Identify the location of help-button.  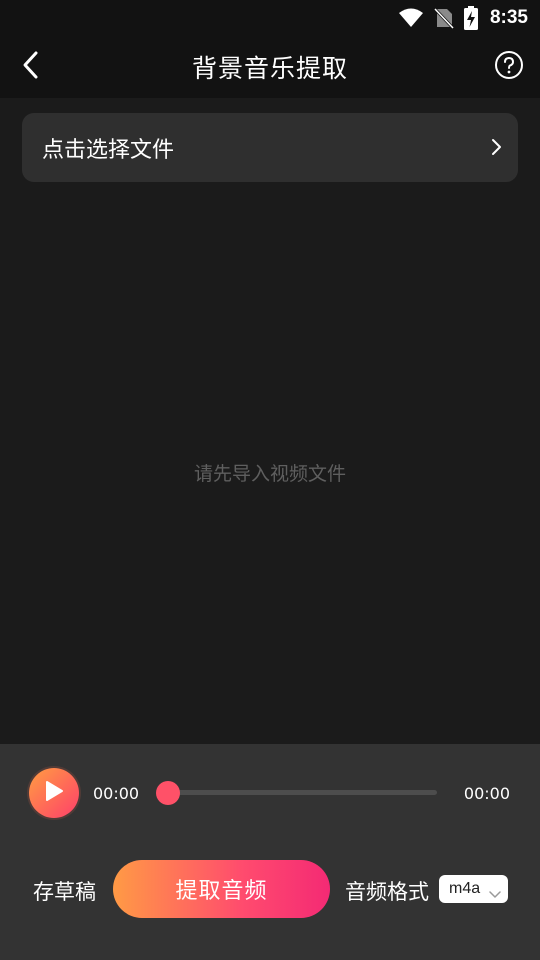
(509, 67).